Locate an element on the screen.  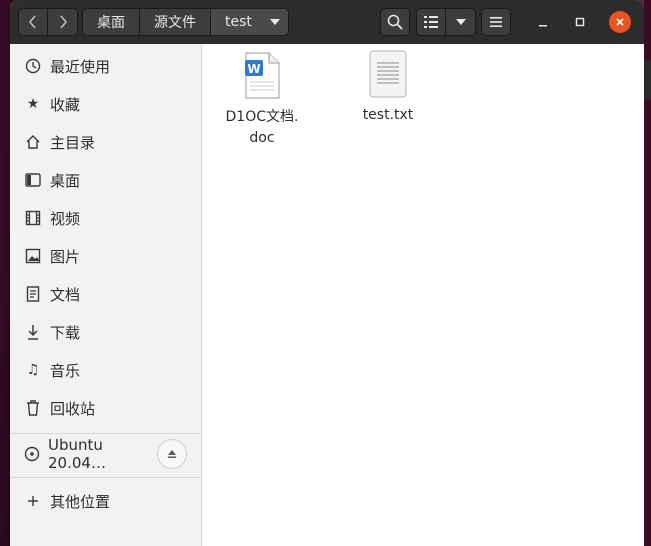
disc-icon is located at coordinates (32, 454).